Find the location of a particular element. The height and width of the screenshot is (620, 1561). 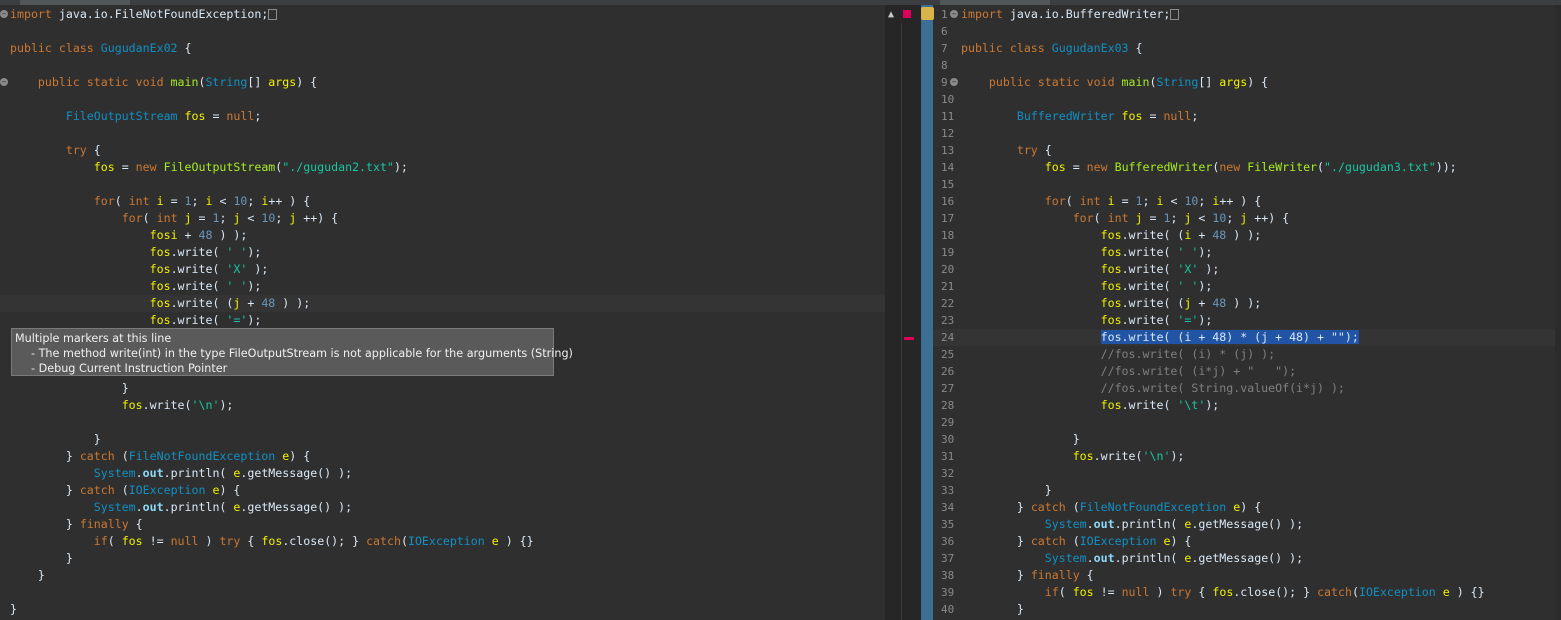

code-line: 21 fos.write( ' '); is located at coordinates (1241, 286).